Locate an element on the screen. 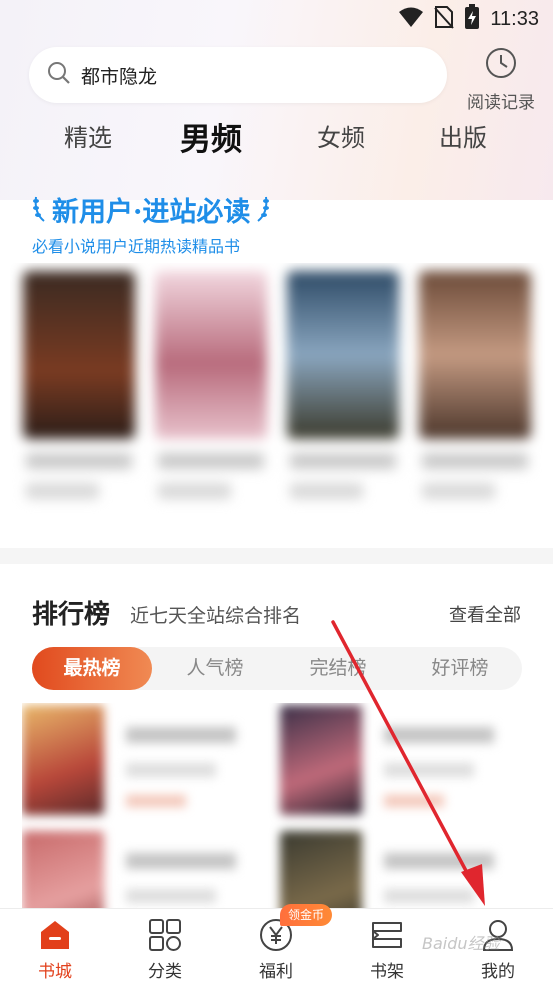 This screenshot has height=983, width=553. promo-title-text: 新用户·进站必读 is located at coordinates (151, 212).